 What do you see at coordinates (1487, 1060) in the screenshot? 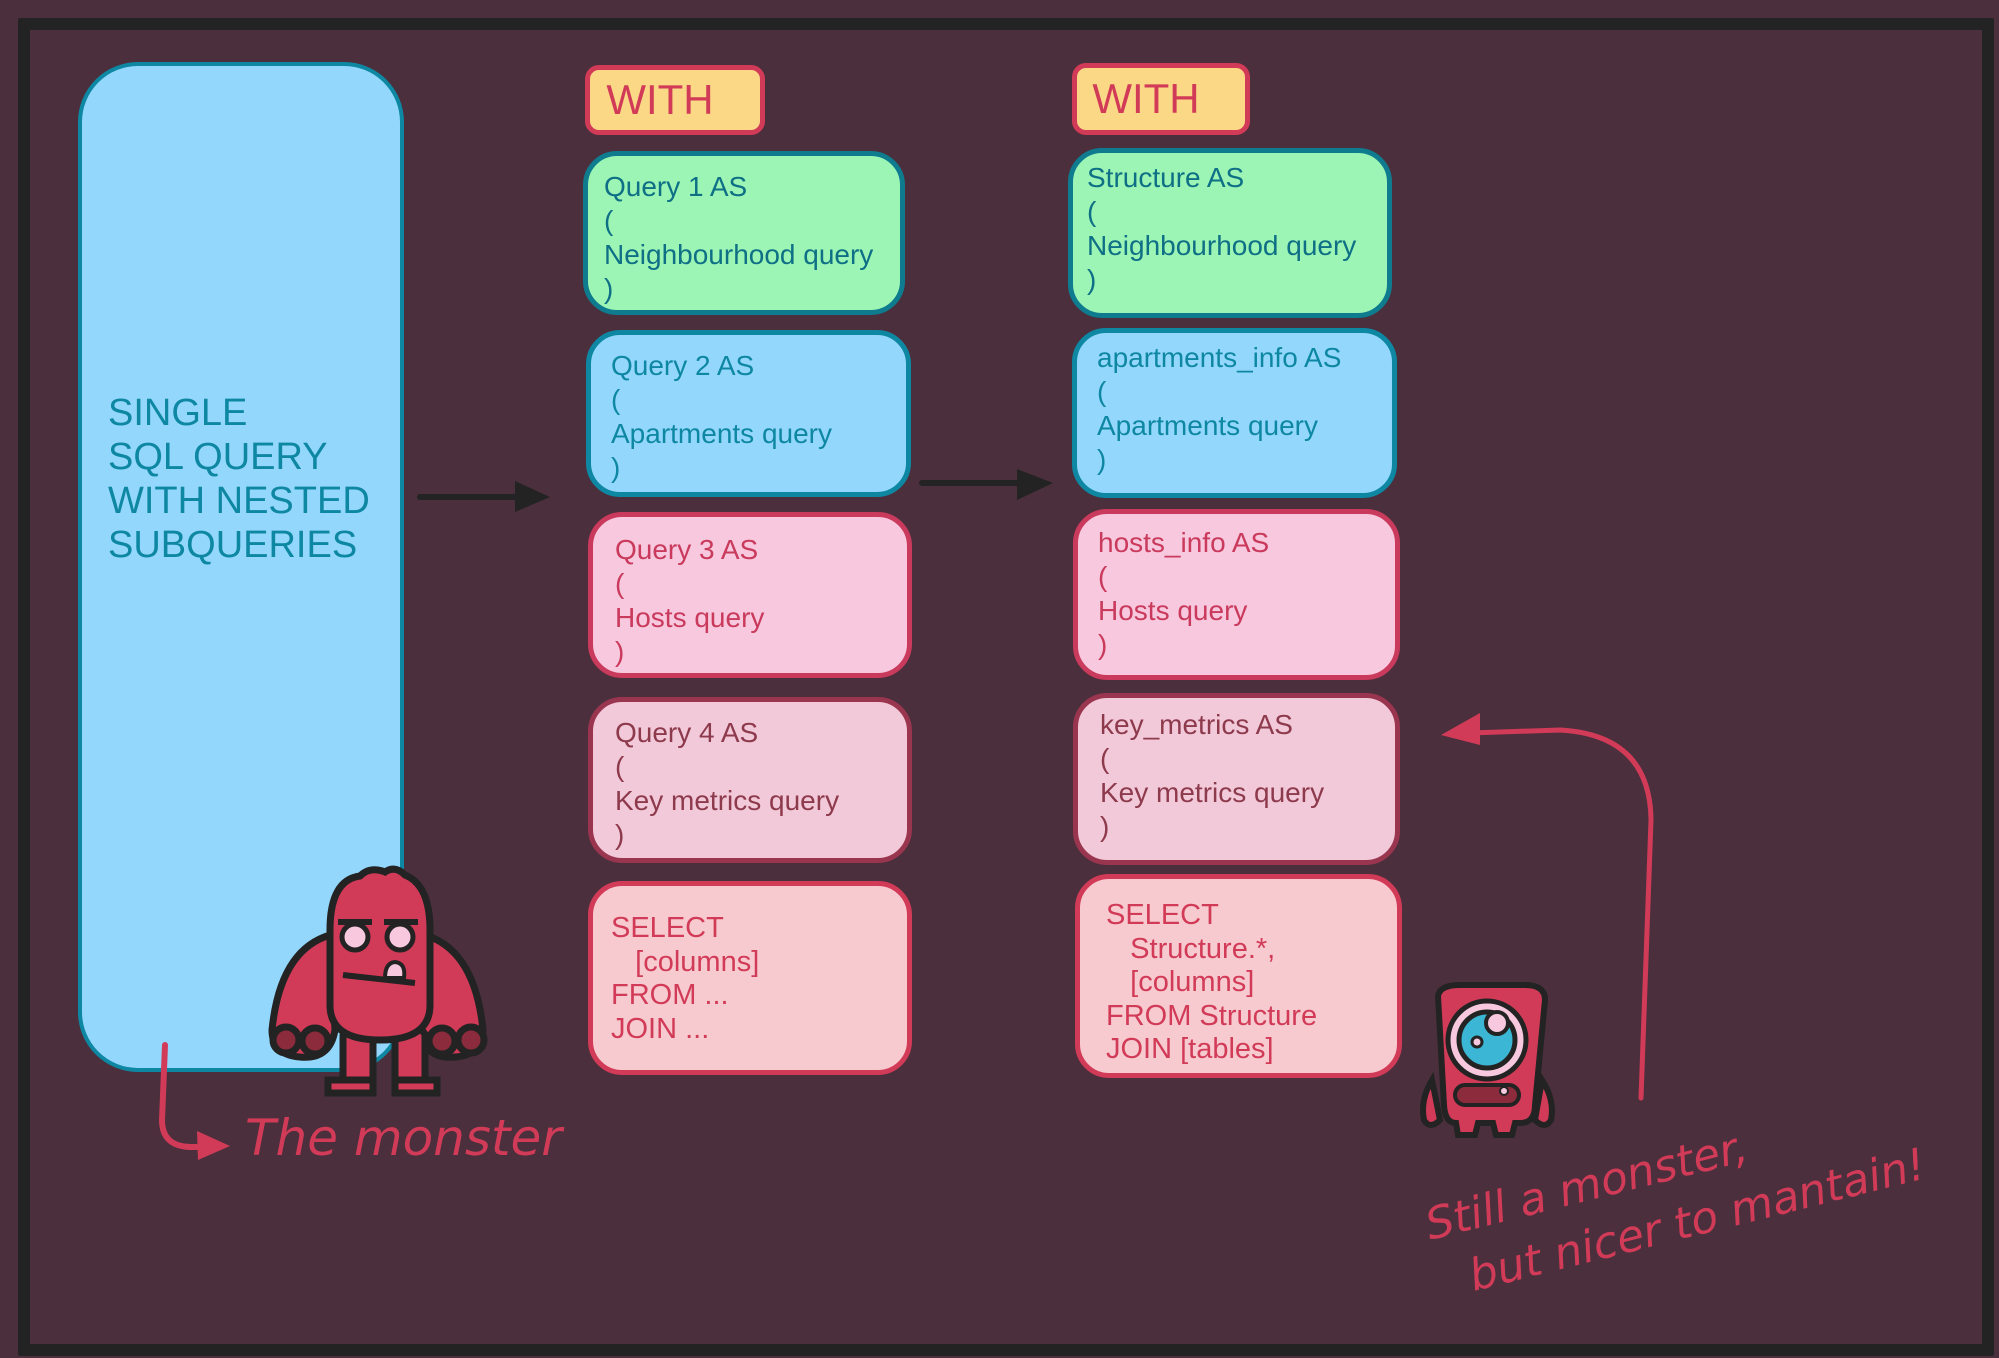
I see `monster-cyclops-icon` at bounding box center [1487, 1060].